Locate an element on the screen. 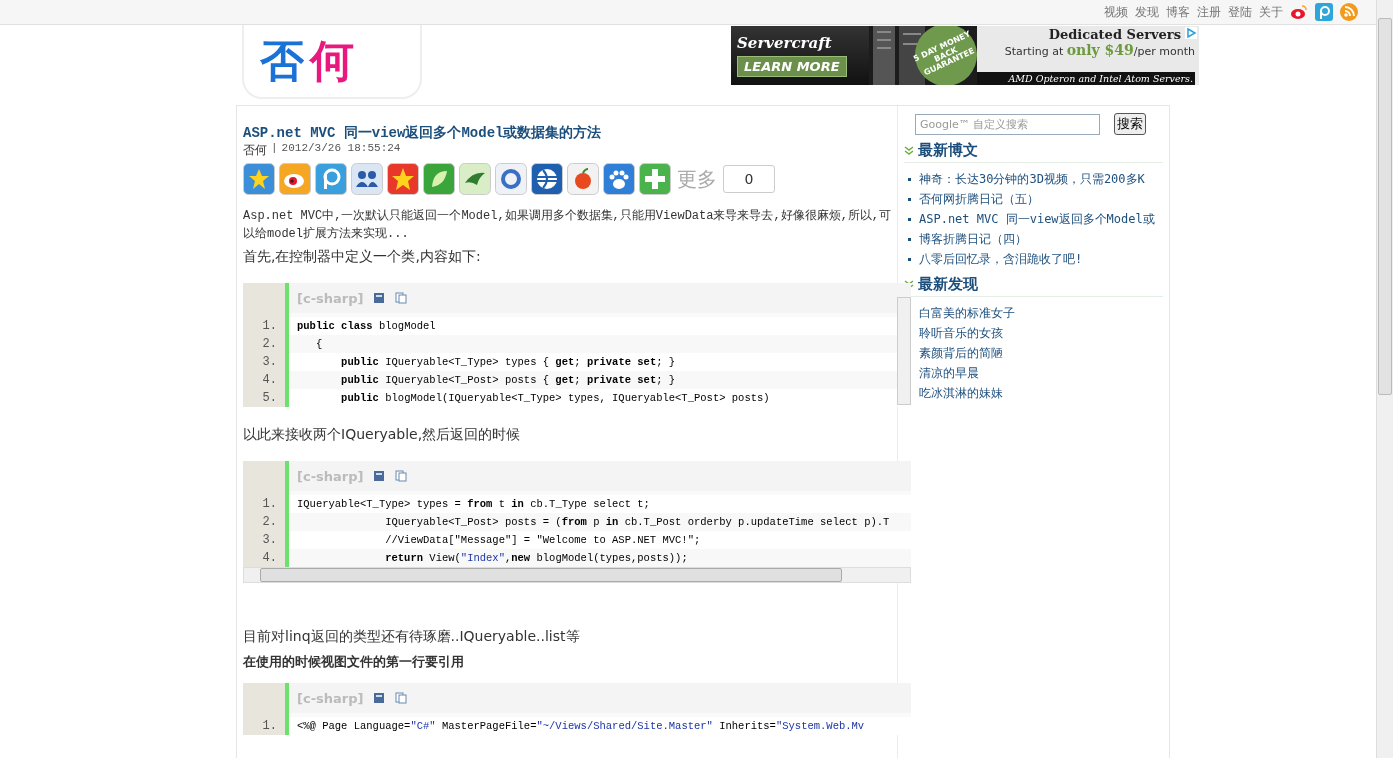 Image resolution: width=1393 pixels, height=758 pixels. search-button: 搜索 is located at coordinates (1130, 124).